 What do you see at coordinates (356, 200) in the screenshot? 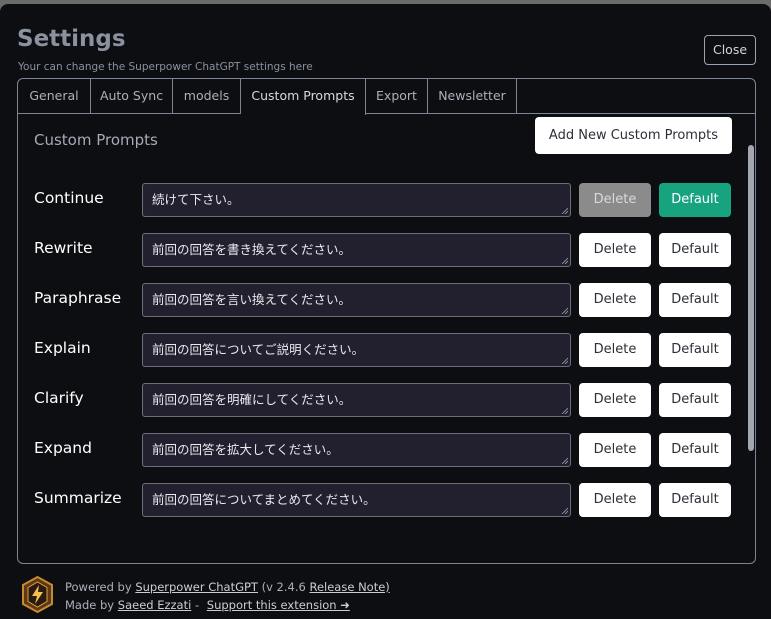
I see `prompt-input: 続けて下さい。` at bounding box center [356, 200].